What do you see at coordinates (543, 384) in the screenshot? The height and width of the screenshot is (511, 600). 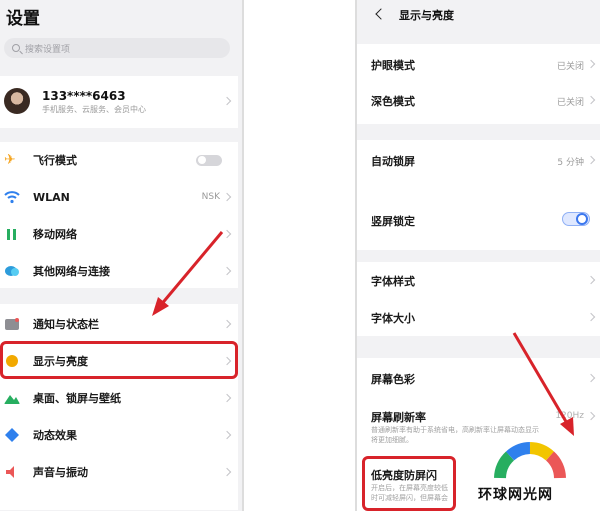 I see `arrow-right` at bounding box center [543, 384].